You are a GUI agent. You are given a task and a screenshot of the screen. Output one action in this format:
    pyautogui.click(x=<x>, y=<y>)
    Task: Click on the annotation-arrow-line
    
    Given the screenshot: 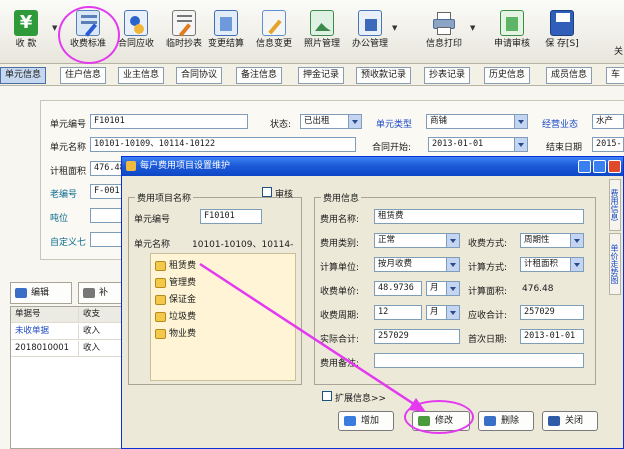 What is the action you would take?
    pyautogui.click(x=310, y=336)
    